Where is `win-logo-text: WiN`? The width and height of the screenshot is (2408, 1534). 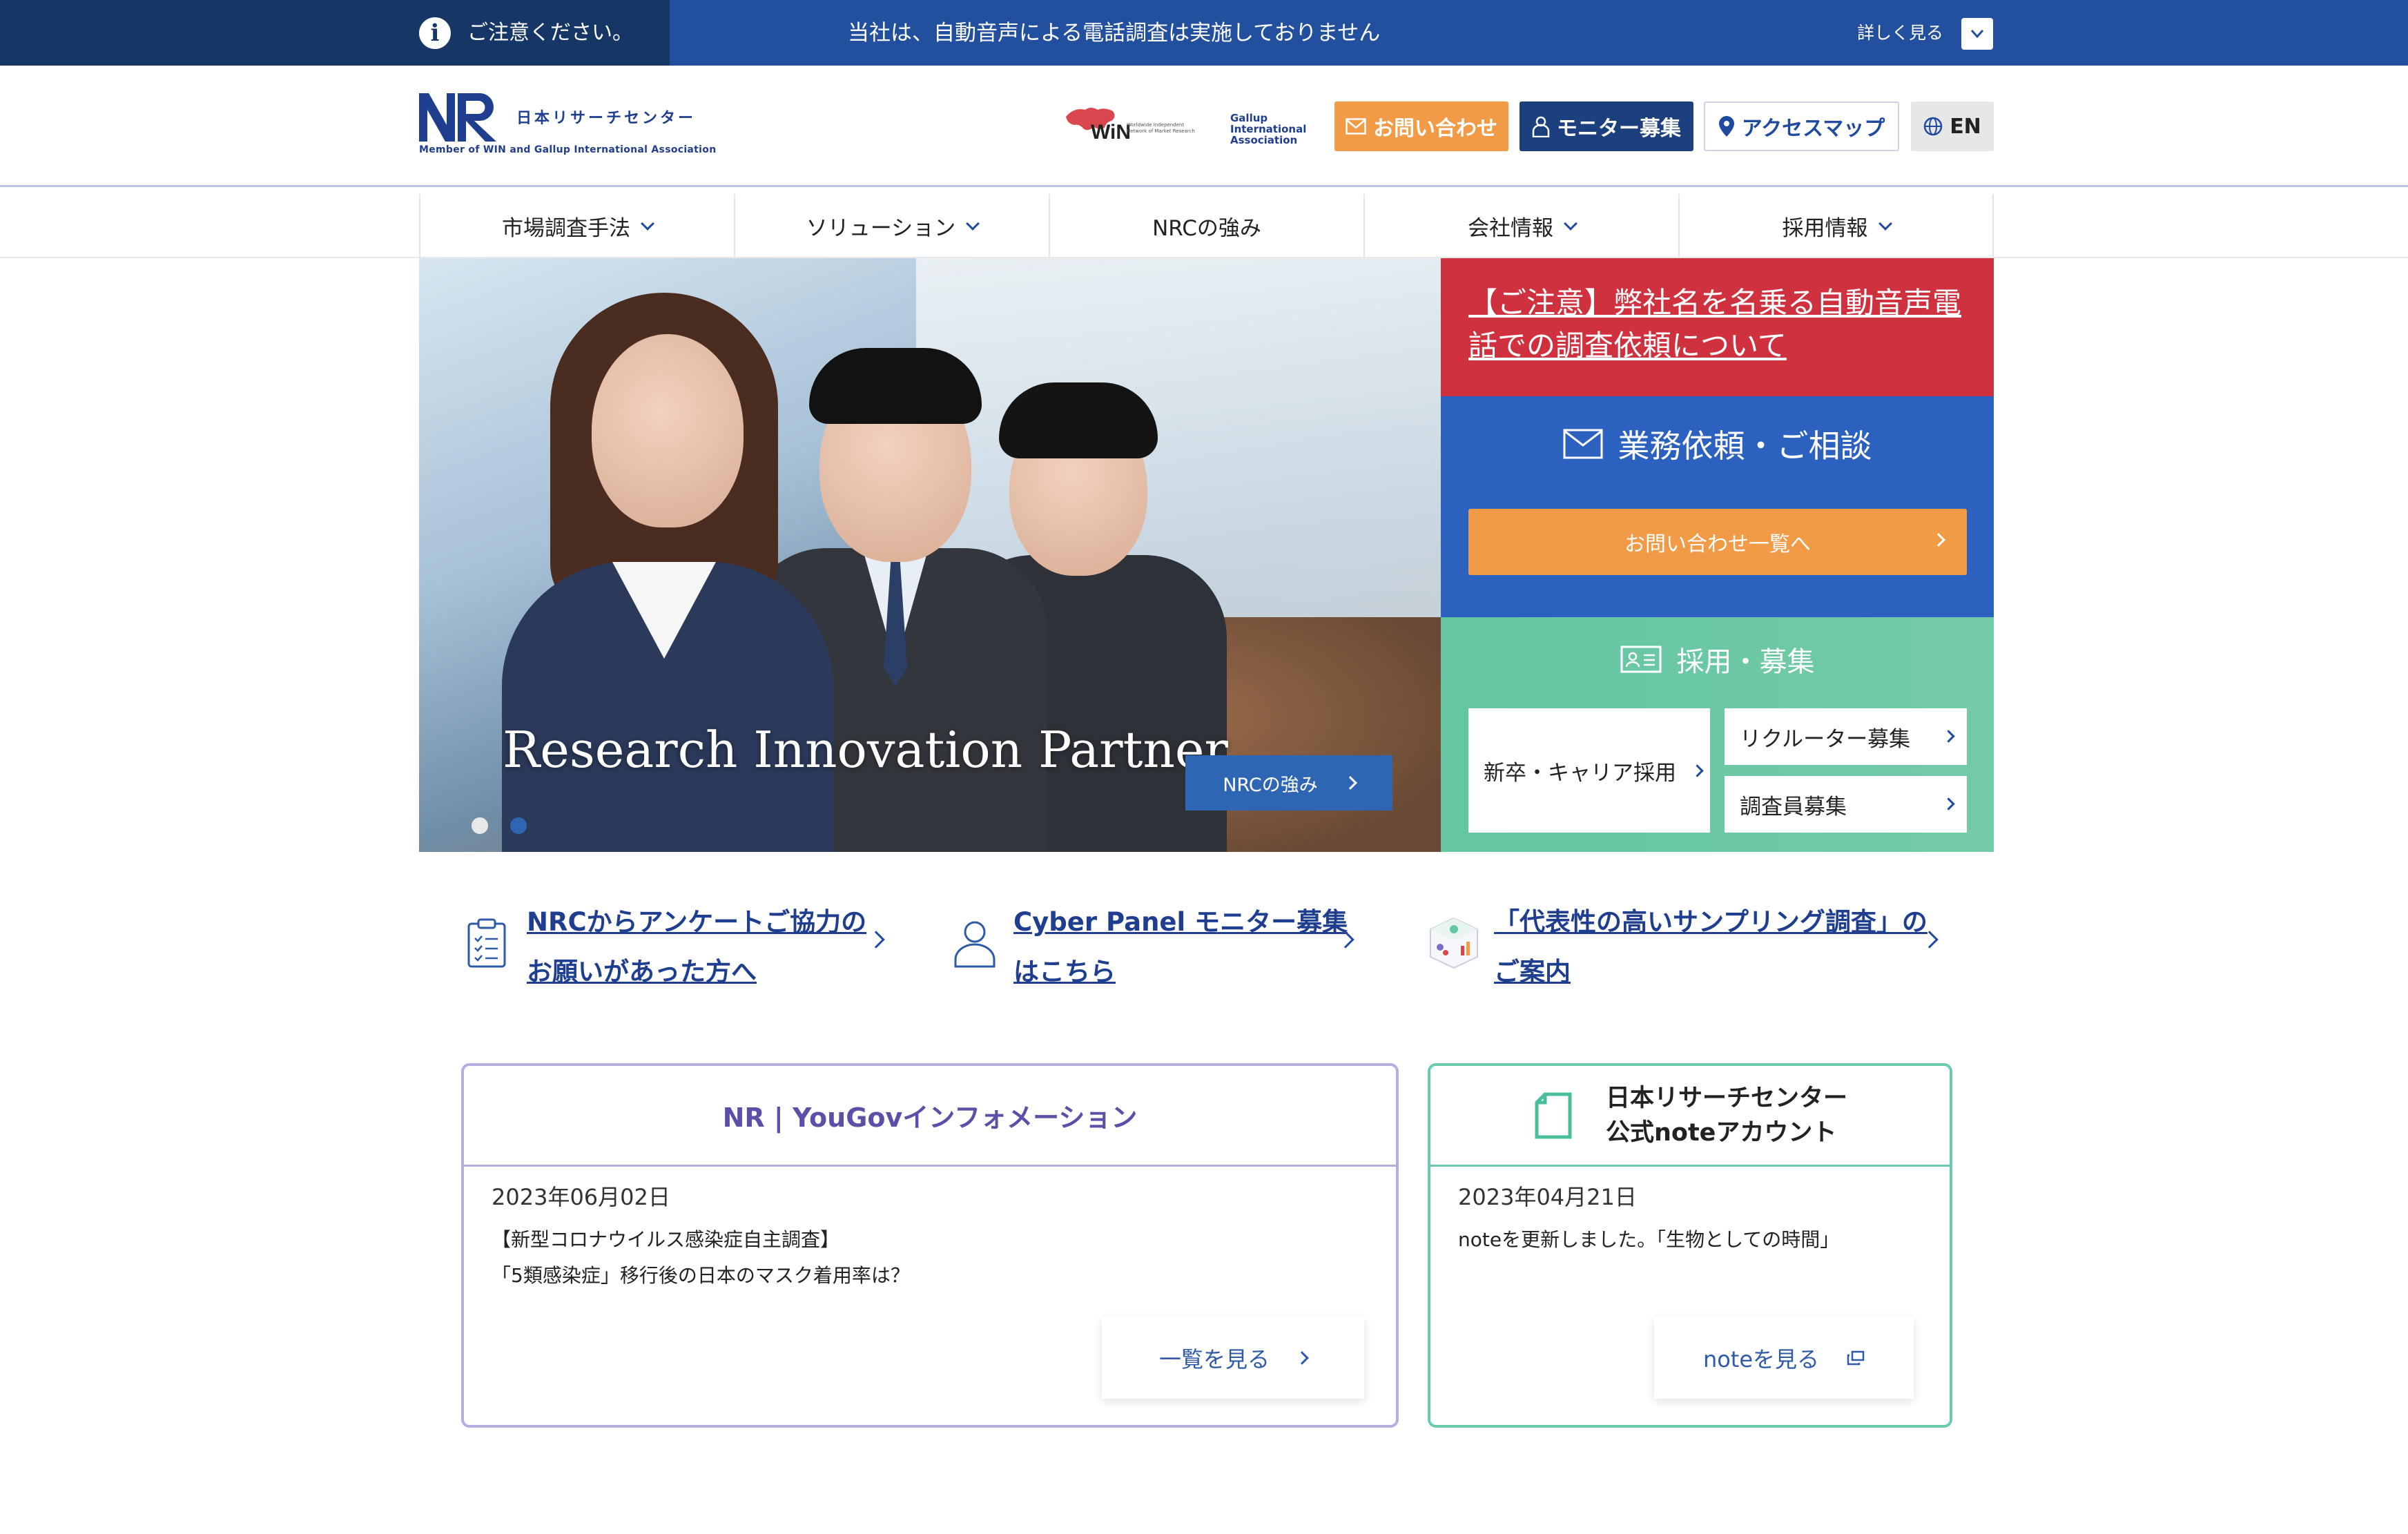
win-logo-text: WiN is located at coordinates (1111, 132).